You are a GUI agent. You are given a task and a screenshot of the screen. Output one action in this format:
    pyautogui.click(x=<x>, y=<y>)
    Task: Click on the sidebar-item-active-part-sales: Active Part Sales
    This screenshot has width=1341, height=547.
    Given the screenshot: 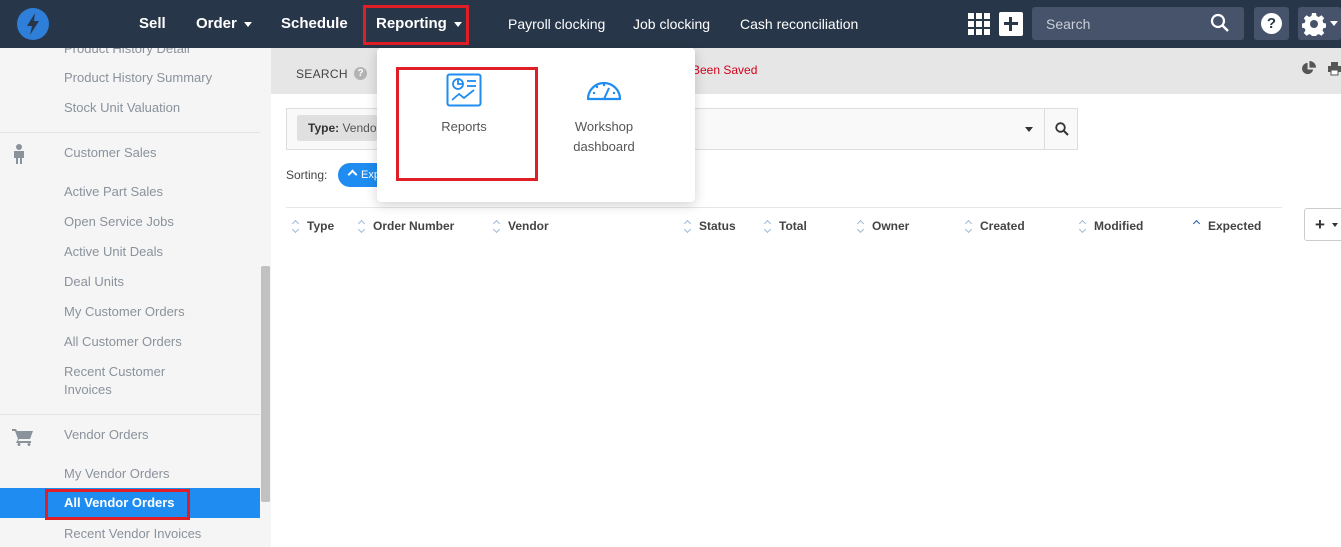 What is the action you would take?
    pyautogui.click(x=113, y=191)
    